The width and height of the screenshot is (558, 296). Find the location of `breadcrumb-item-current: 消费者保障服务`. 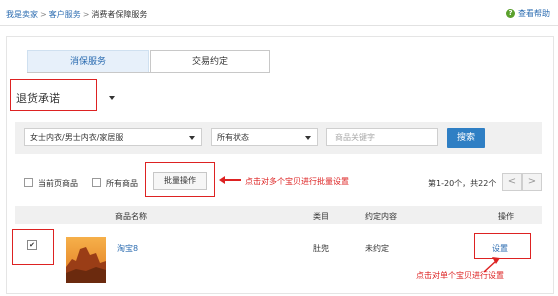

breadcrumb-item-current: 消费者保障服务 is located at coordinates (119, 14).